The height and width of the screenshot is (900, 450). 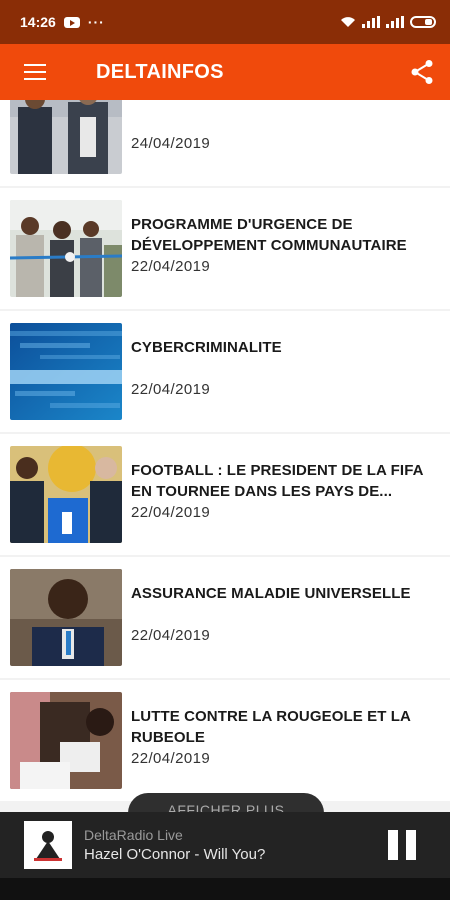 I want to click on app-bar: DELTAINFOS, so click(x=225, y=72).